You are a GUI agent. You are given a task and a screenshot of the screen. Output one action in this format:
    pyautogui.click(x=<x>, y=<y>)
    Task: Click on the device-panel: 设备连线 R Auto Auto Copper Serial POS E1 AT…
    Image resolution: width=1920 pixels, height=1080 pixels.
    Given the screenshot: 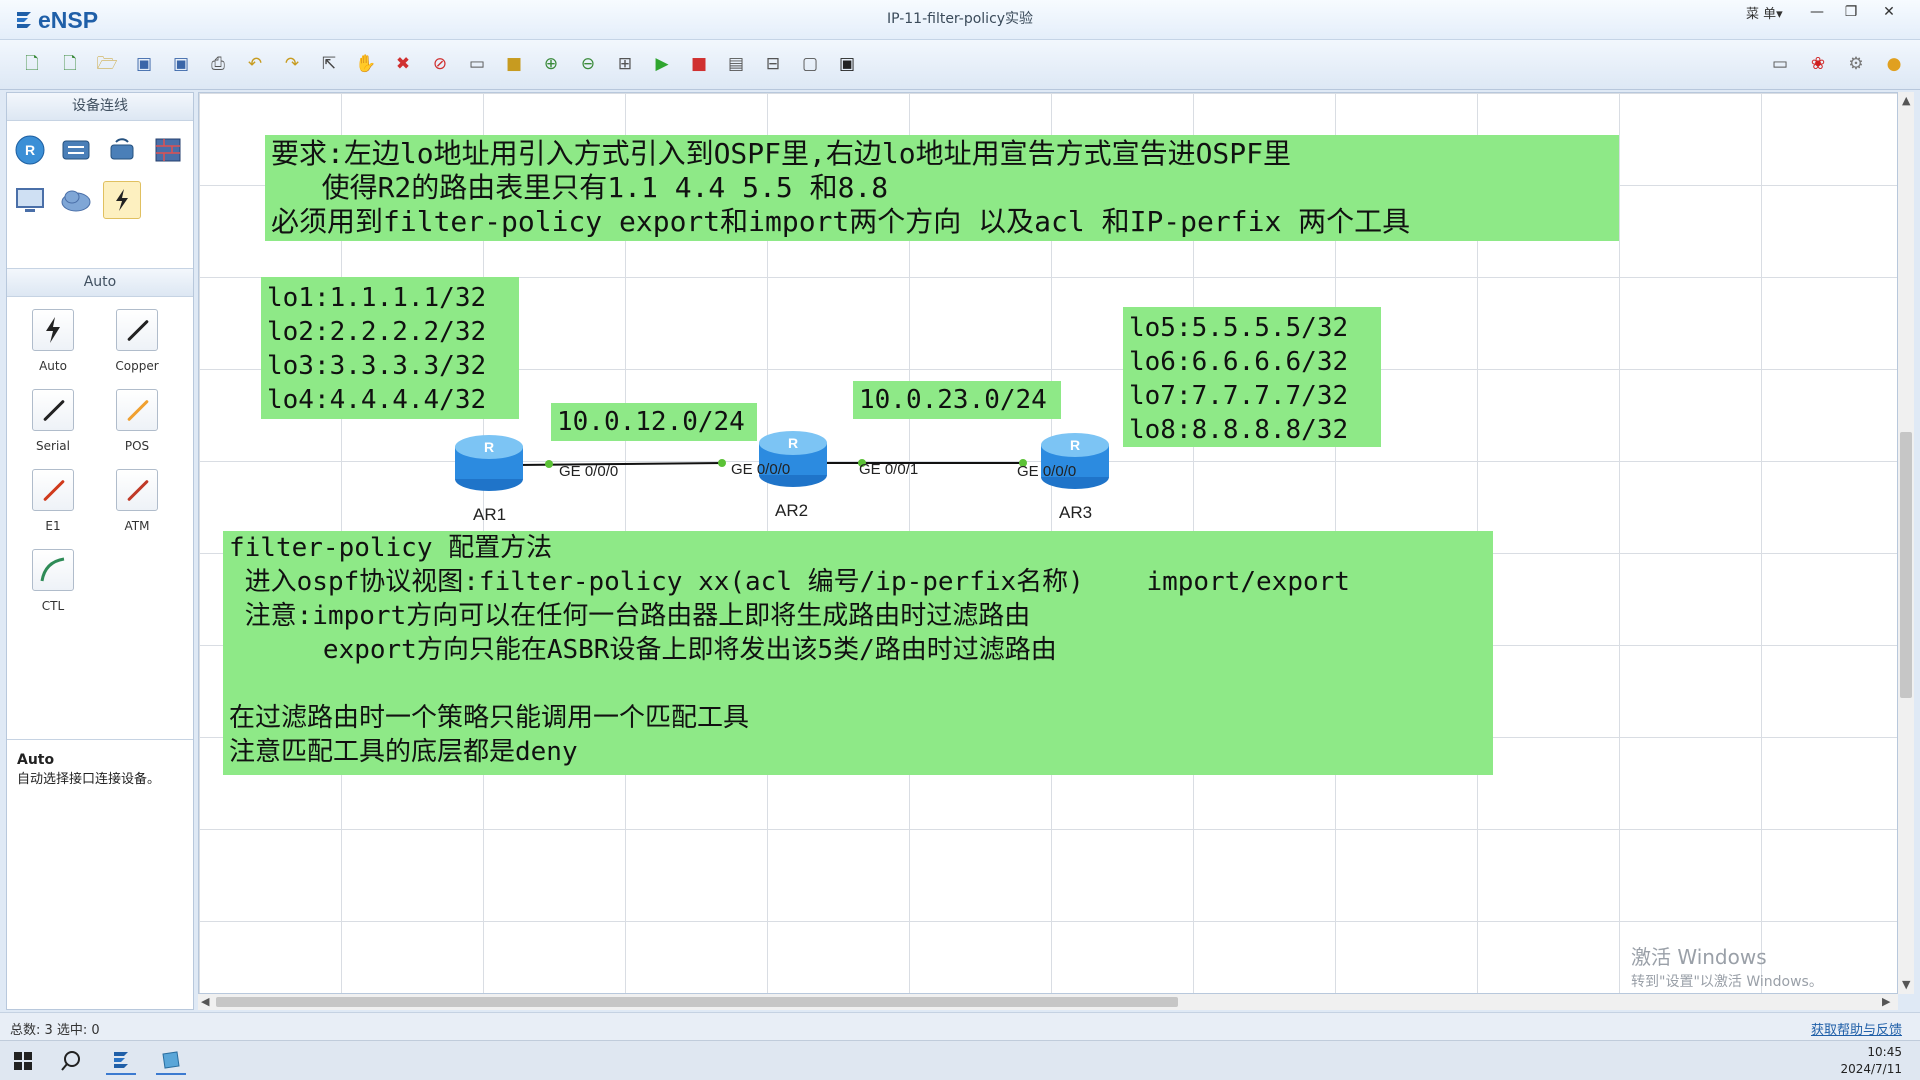 What is the action you would take?
    pyautogui.click(x=100, y=551)
    